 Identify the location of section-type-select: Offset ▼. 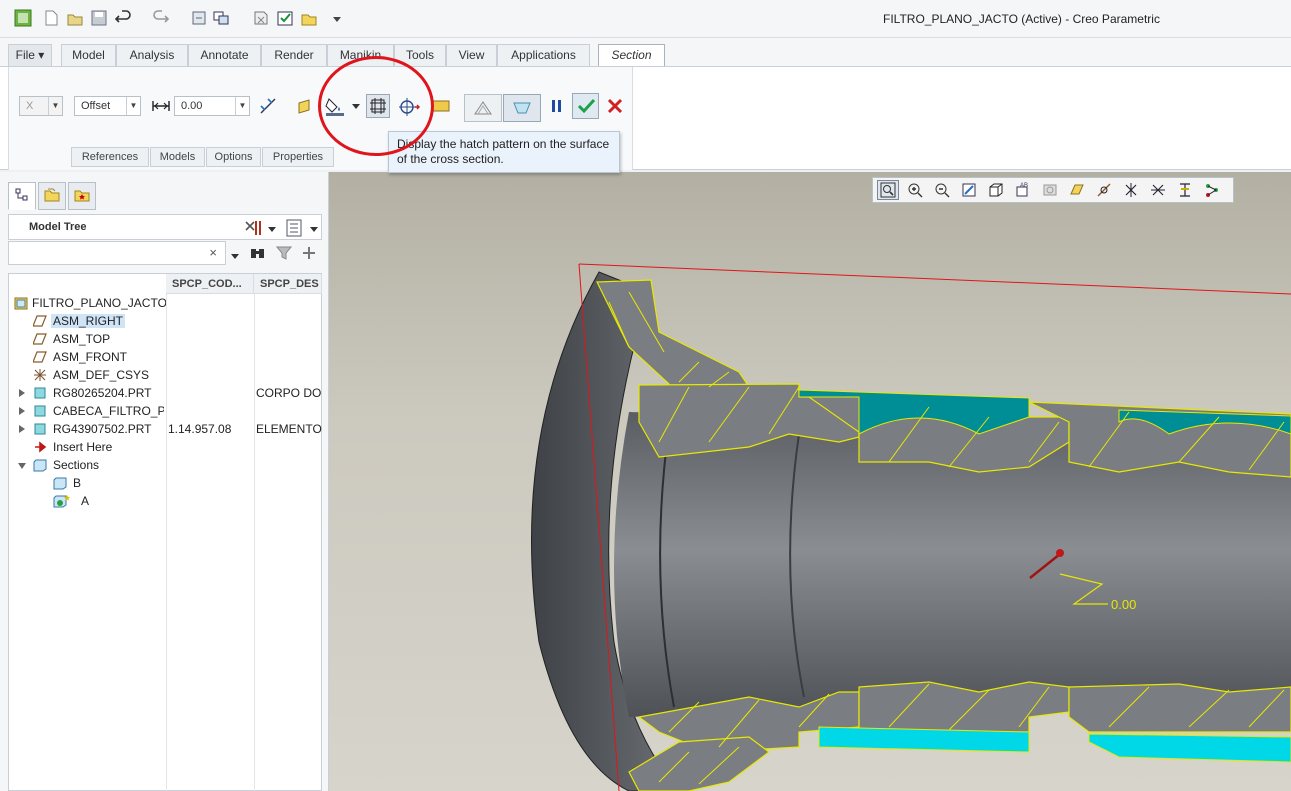
(107, 106).